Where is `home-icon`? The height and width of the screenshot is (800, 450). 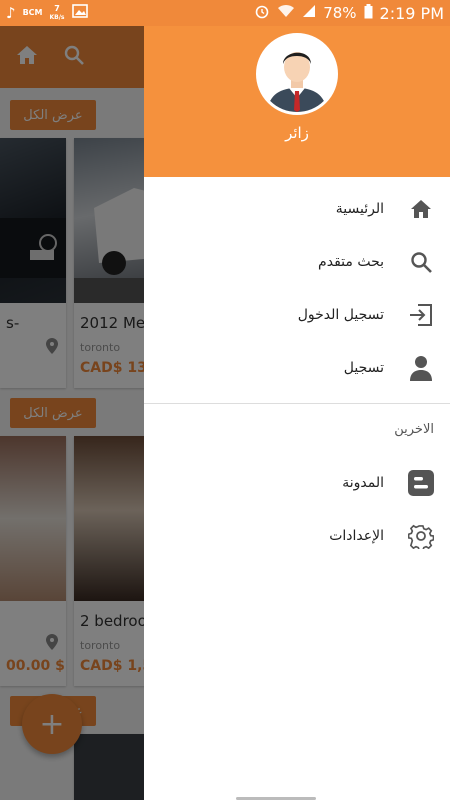
home-icon is located at coordinates (421, 209).